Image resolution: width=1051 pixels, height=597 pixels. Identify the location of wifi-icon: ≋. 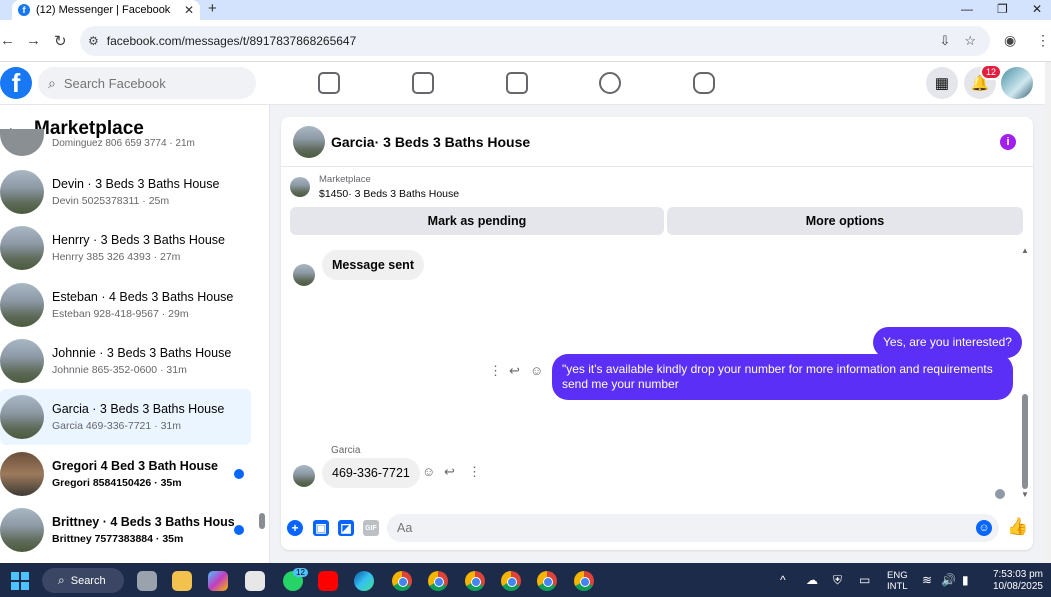
(927, 580).